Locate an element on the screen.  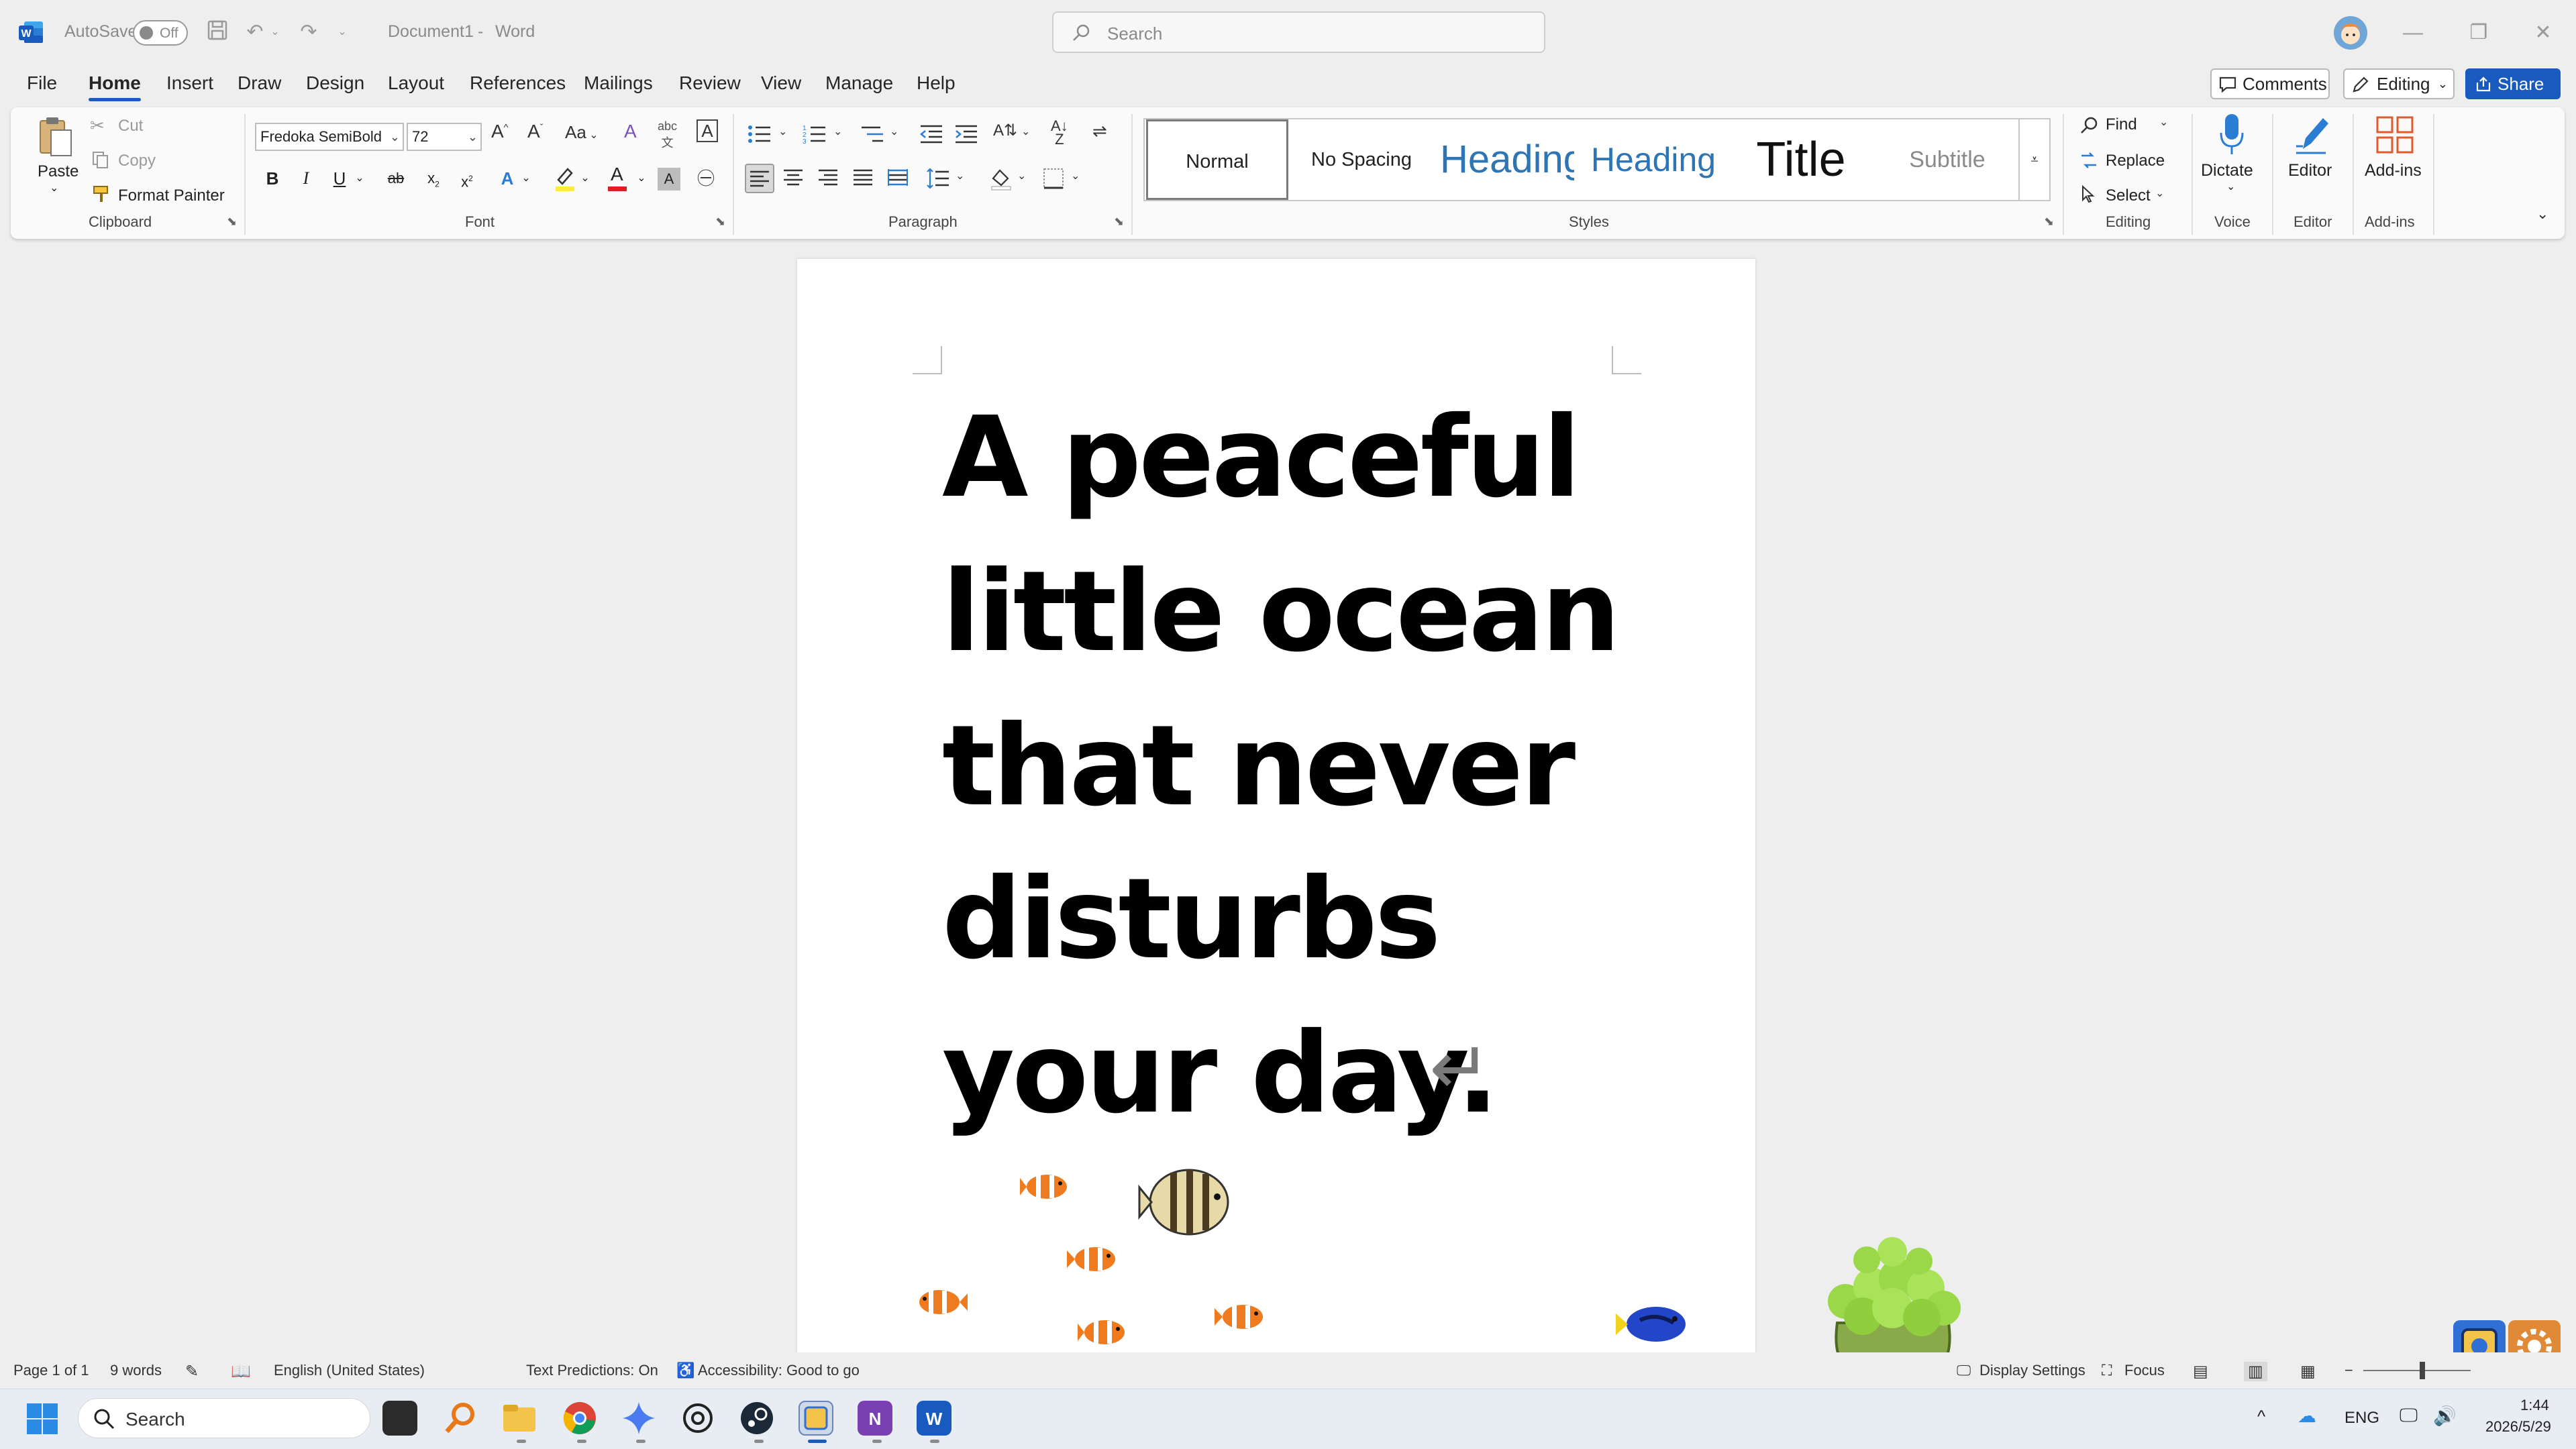
document-text-line: disturbs is located at coordinates (1191, 919).